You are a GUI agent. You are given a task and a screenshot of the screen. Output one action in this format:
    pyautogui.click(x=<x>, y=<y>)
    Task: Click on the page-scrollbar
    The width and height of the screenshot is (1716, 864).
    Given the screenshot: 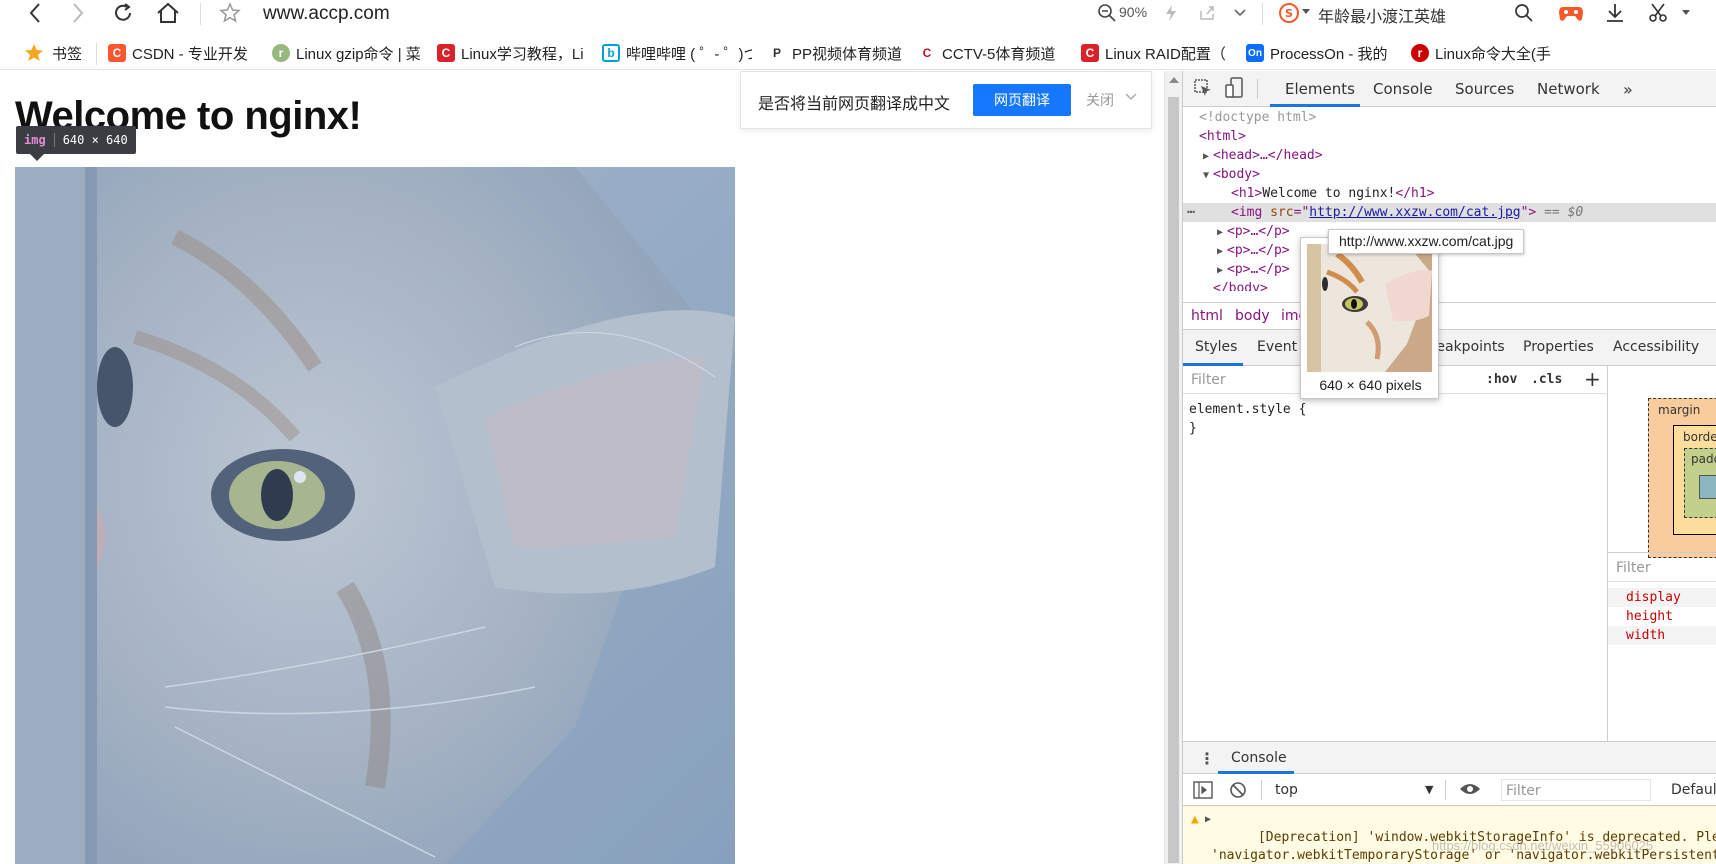 What is the action you would take?
    pyautogui.click(x=1173, y=467)
    